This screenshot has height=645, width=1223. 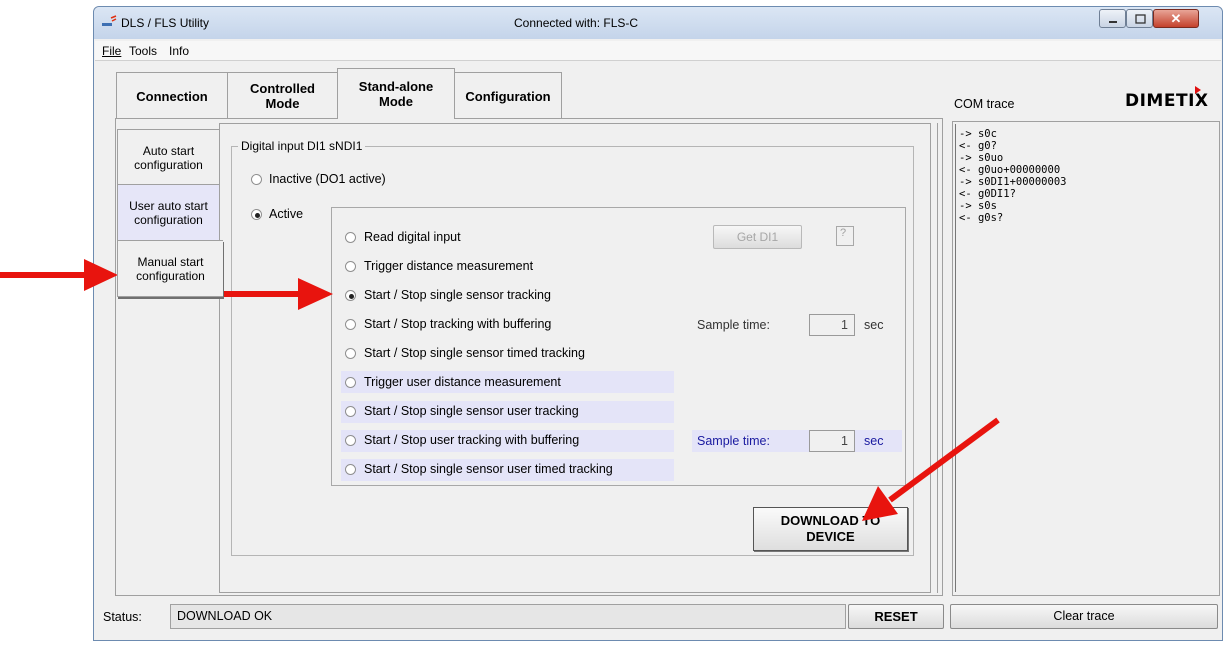 What do you see at coordinates (396, 93) in the screenshot?
I see `tab-stand-alone-mode: Stand-alone Mode` at bounding box center [396, 93].